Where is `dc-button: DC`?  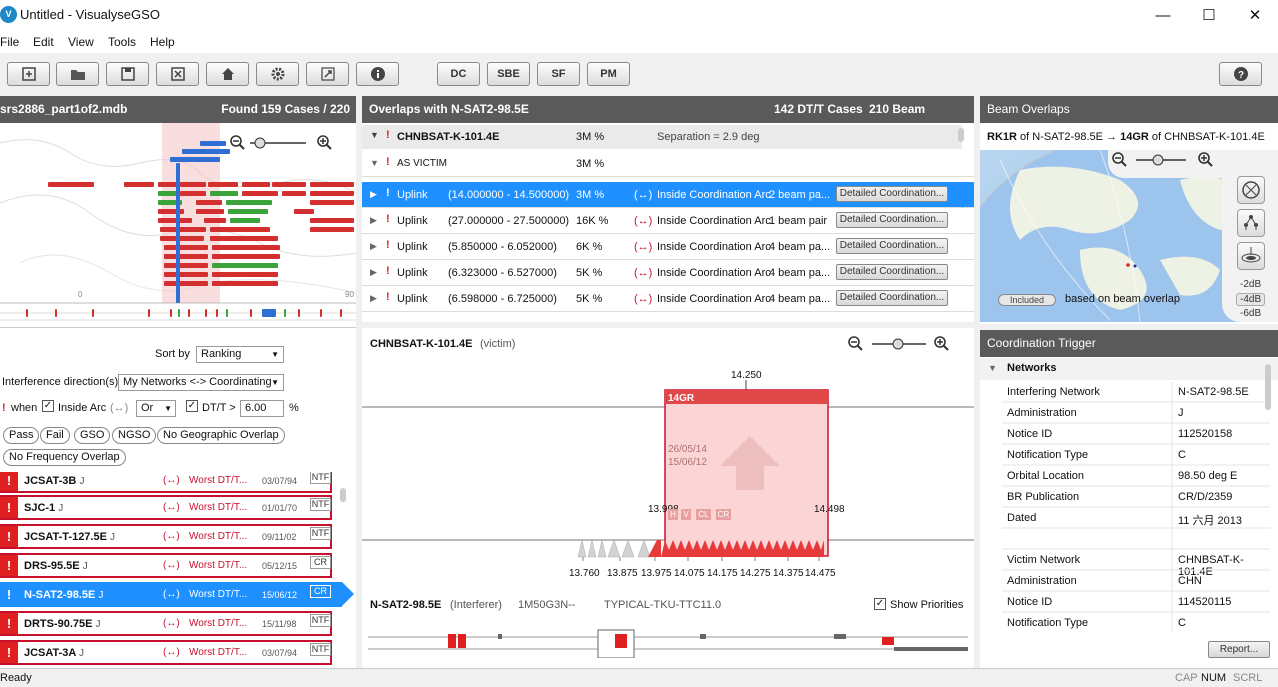 dc-button: DC is located at coordinates (458, 74).